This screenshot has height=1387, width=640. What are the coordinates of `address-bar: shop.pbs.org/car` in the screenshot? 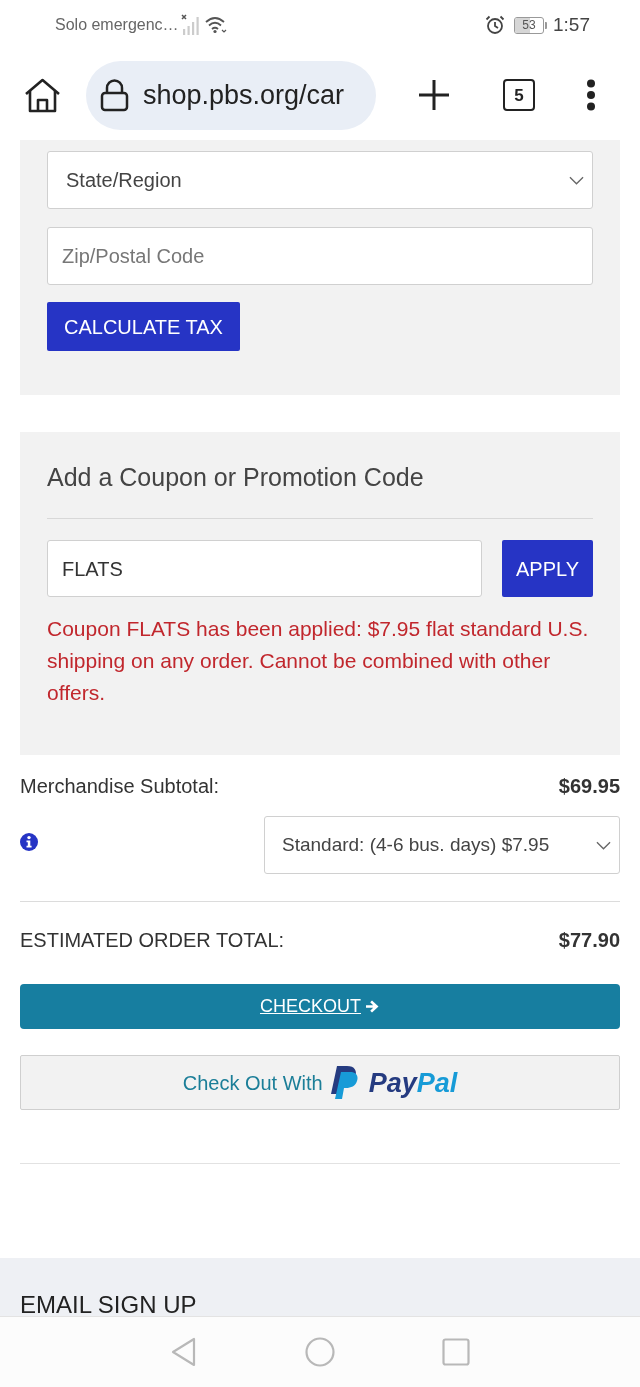 It's located at (231, 95).